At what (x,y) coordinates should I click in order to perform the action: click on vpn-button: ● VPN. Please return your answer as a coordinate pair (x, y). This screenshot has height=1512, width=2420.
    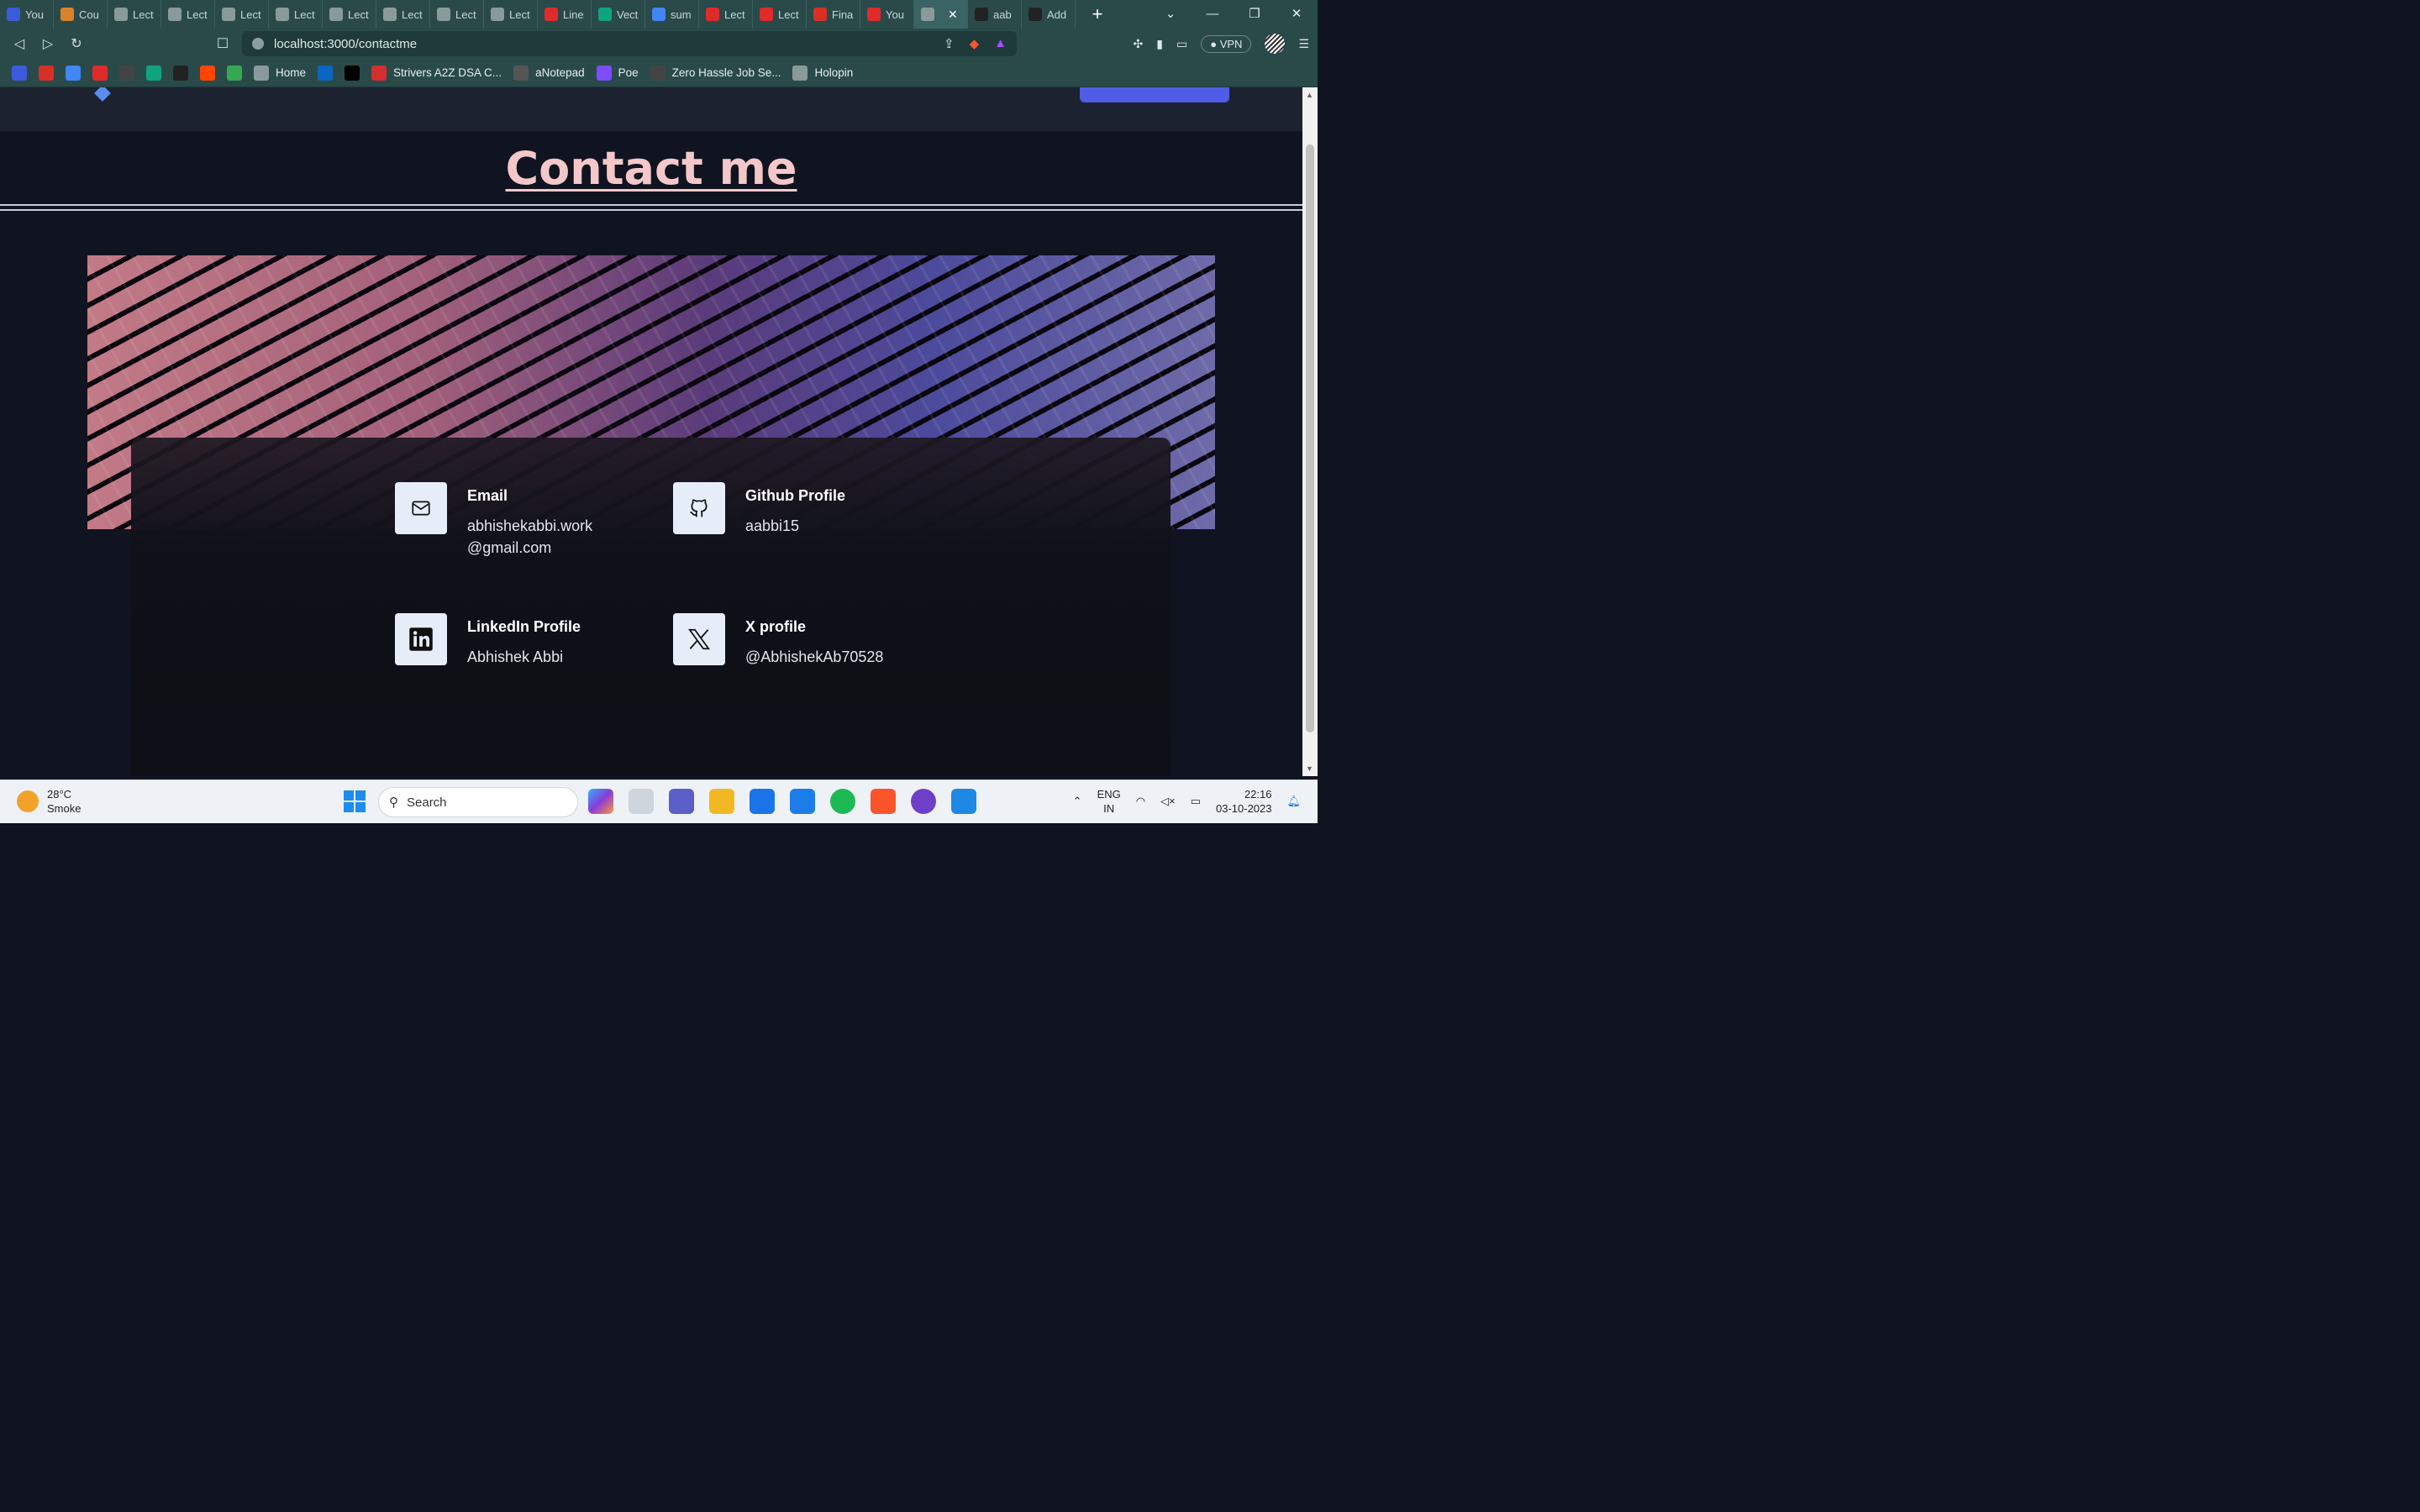
    Looking at the image, I should click on (1226, 43).